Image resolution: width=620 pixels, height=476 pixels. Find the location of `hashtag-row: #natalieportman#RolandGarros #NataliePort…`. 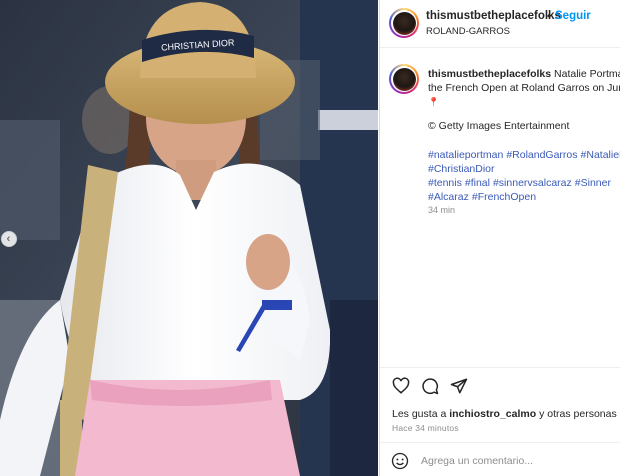

hashtag-row: #natalieportman#RolandGarros #NataliePort… is located at coordinates (524, 155).